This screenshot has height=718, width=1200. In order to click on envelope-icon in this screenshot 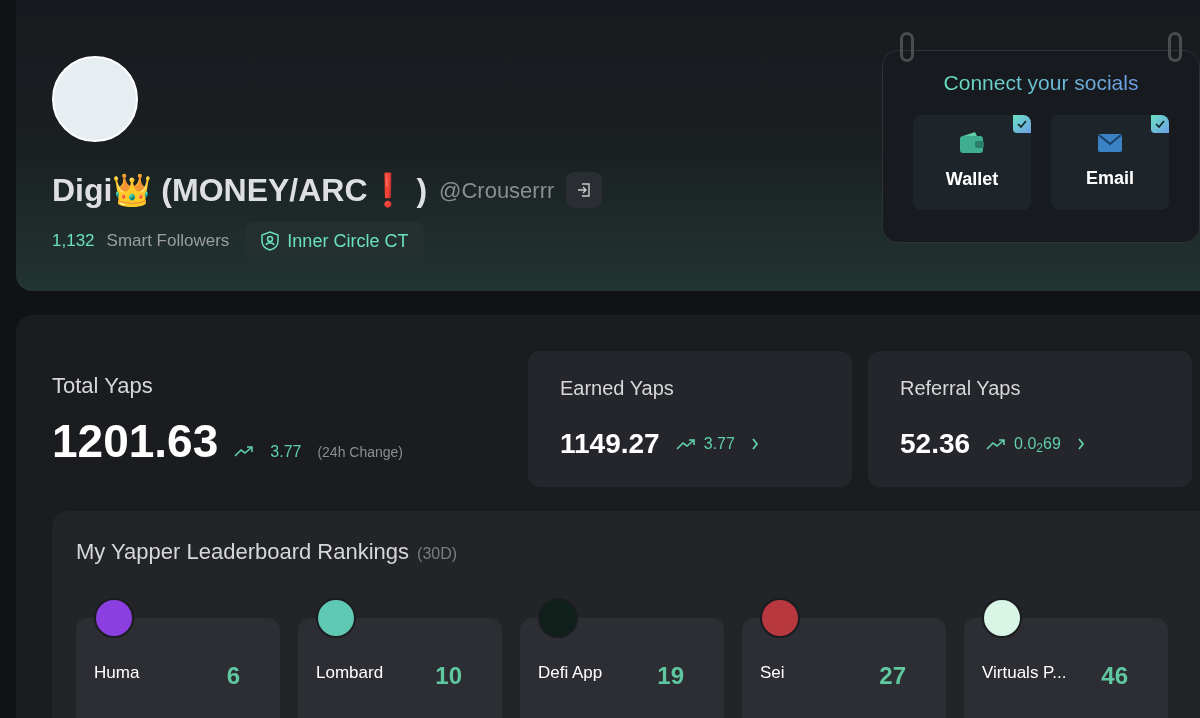, I will do `click(1110, 142)`.